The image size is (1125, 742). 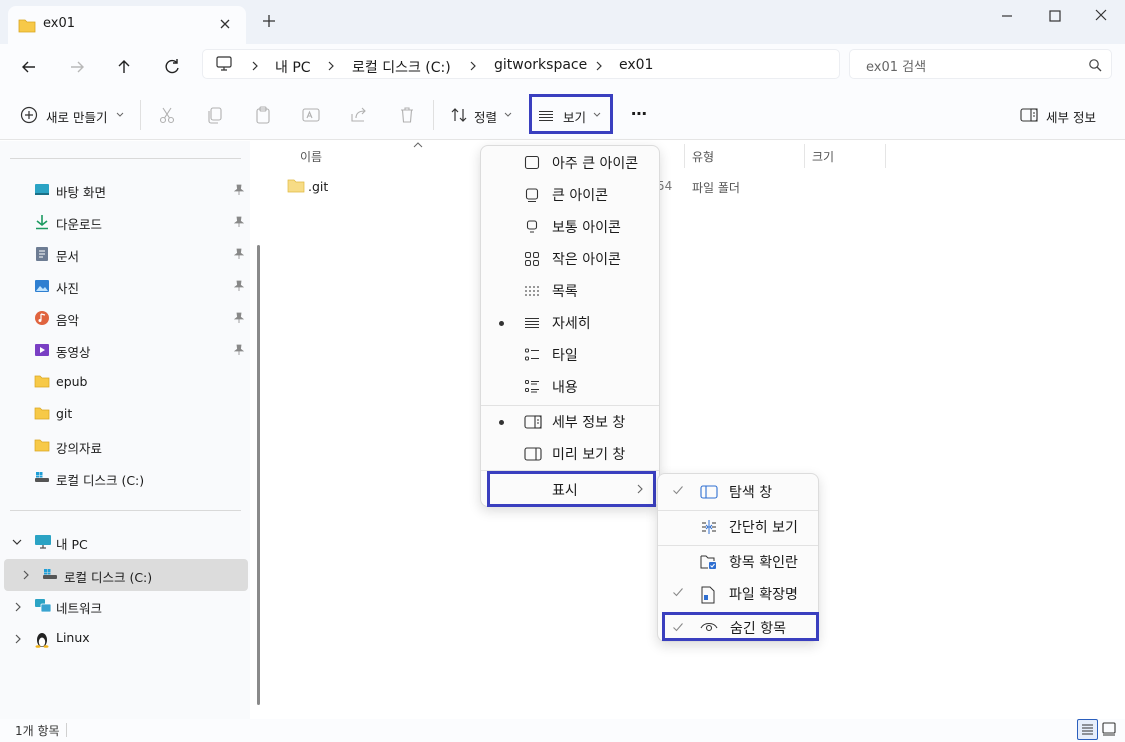 I want to click on sidebar-item-music: 음악, so click(x=125, y=318).